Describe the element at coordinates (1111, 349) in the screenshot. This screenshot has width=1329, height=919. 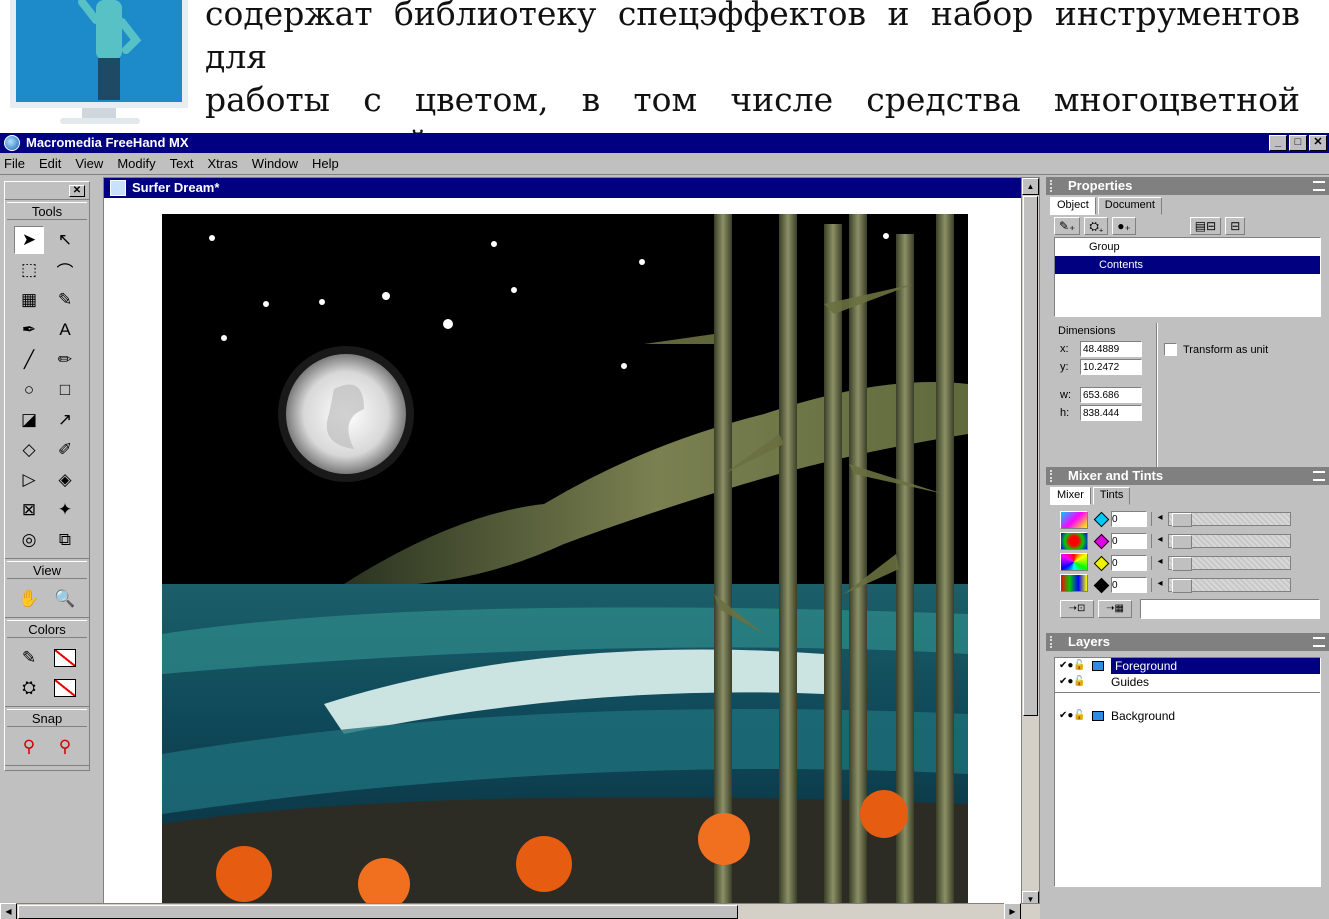
I see `x-input` at that location.